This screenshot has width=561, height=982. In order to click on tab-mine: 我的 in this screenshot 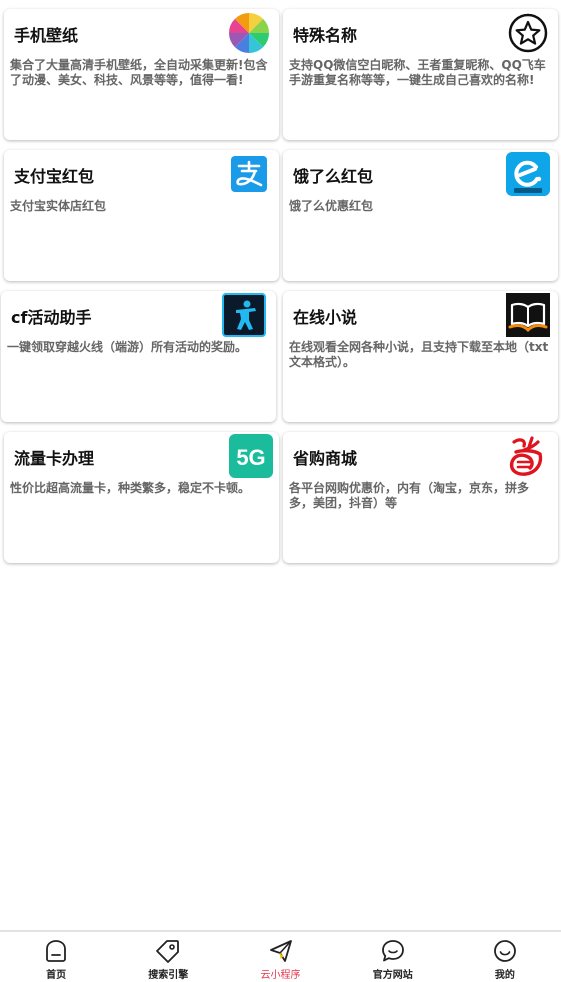, I will do `click(505, 957)`.